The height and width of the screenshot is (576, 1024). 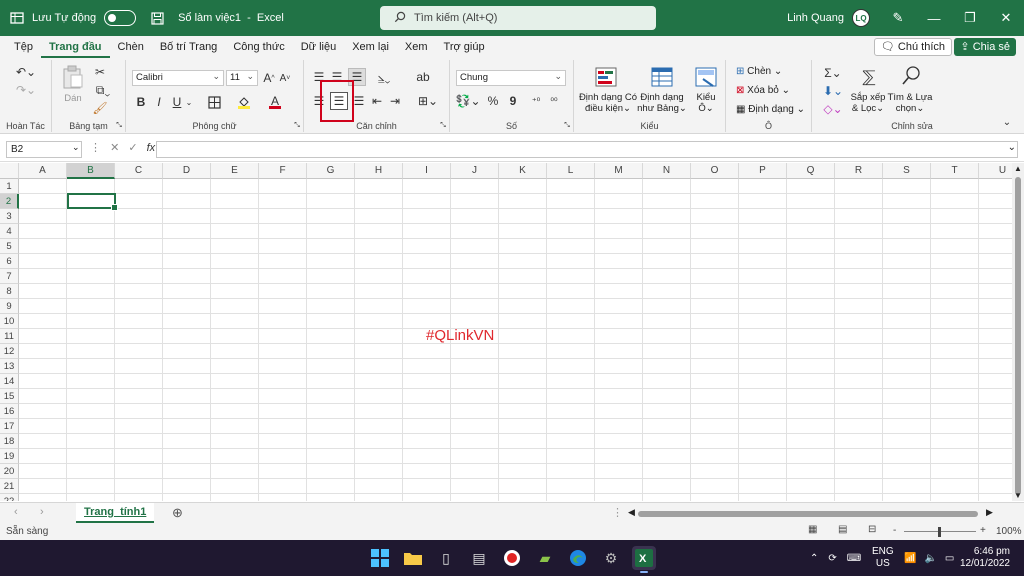 I want to click on font-color-icon: A, so click(x=275, y=102).